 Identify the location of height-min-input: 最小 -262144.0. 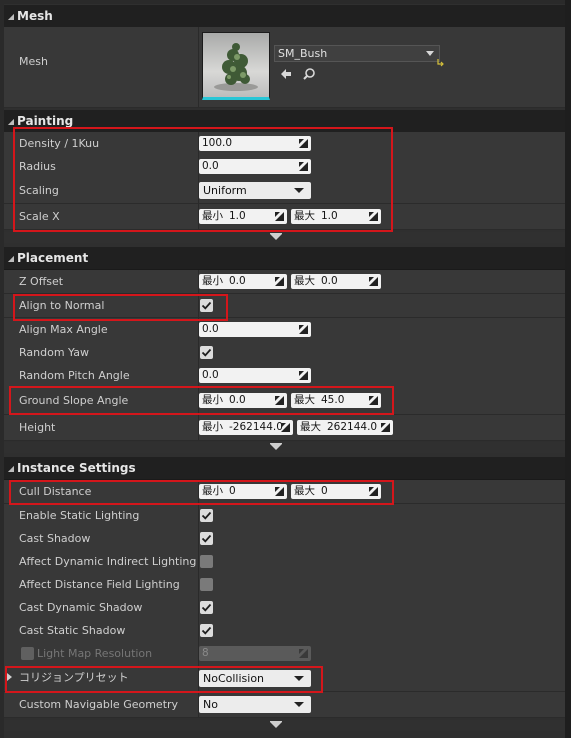
(246, 427).